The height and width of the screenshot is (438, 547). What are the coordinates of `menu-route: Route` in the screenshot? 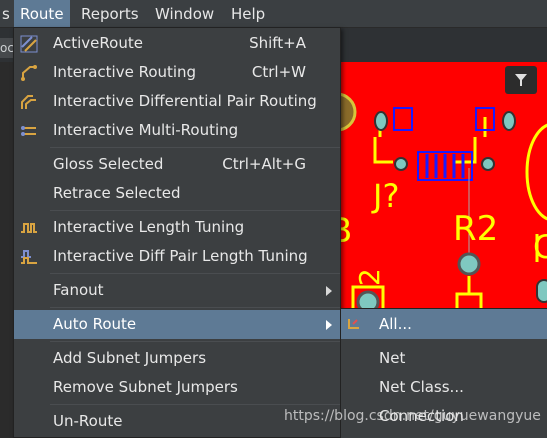 It's located at (42, 14).